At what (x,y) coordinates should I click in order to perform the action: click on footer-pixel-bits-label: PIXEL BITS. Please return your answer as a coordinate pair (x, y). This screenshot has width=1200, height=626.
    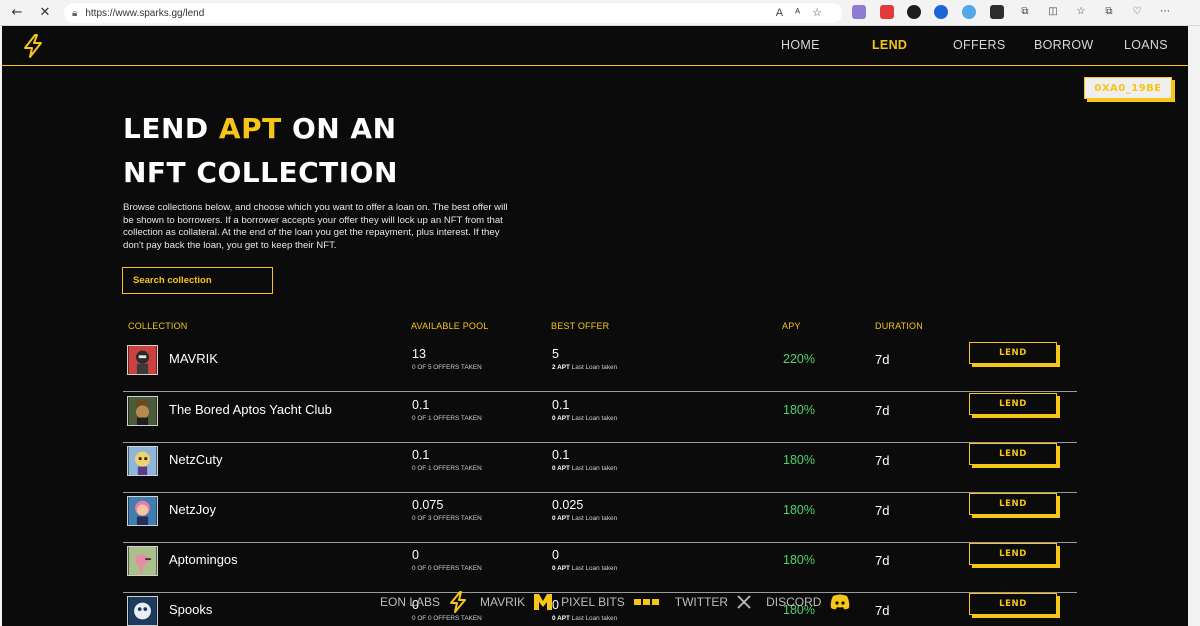
    Looking at the image, I should click on (593, 602).